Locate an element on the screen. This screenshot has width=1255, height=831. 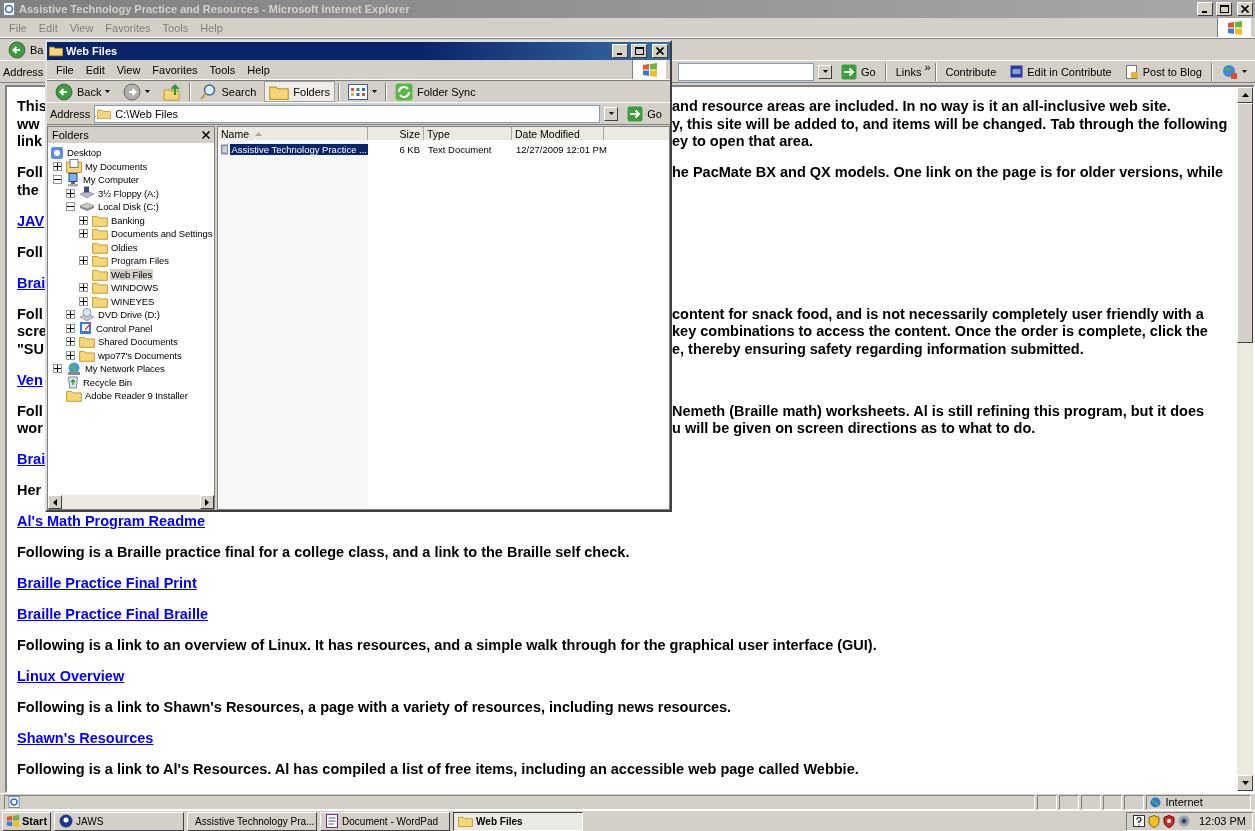
tree-item: wpo77's Documents is located at coordinates (140, 355).